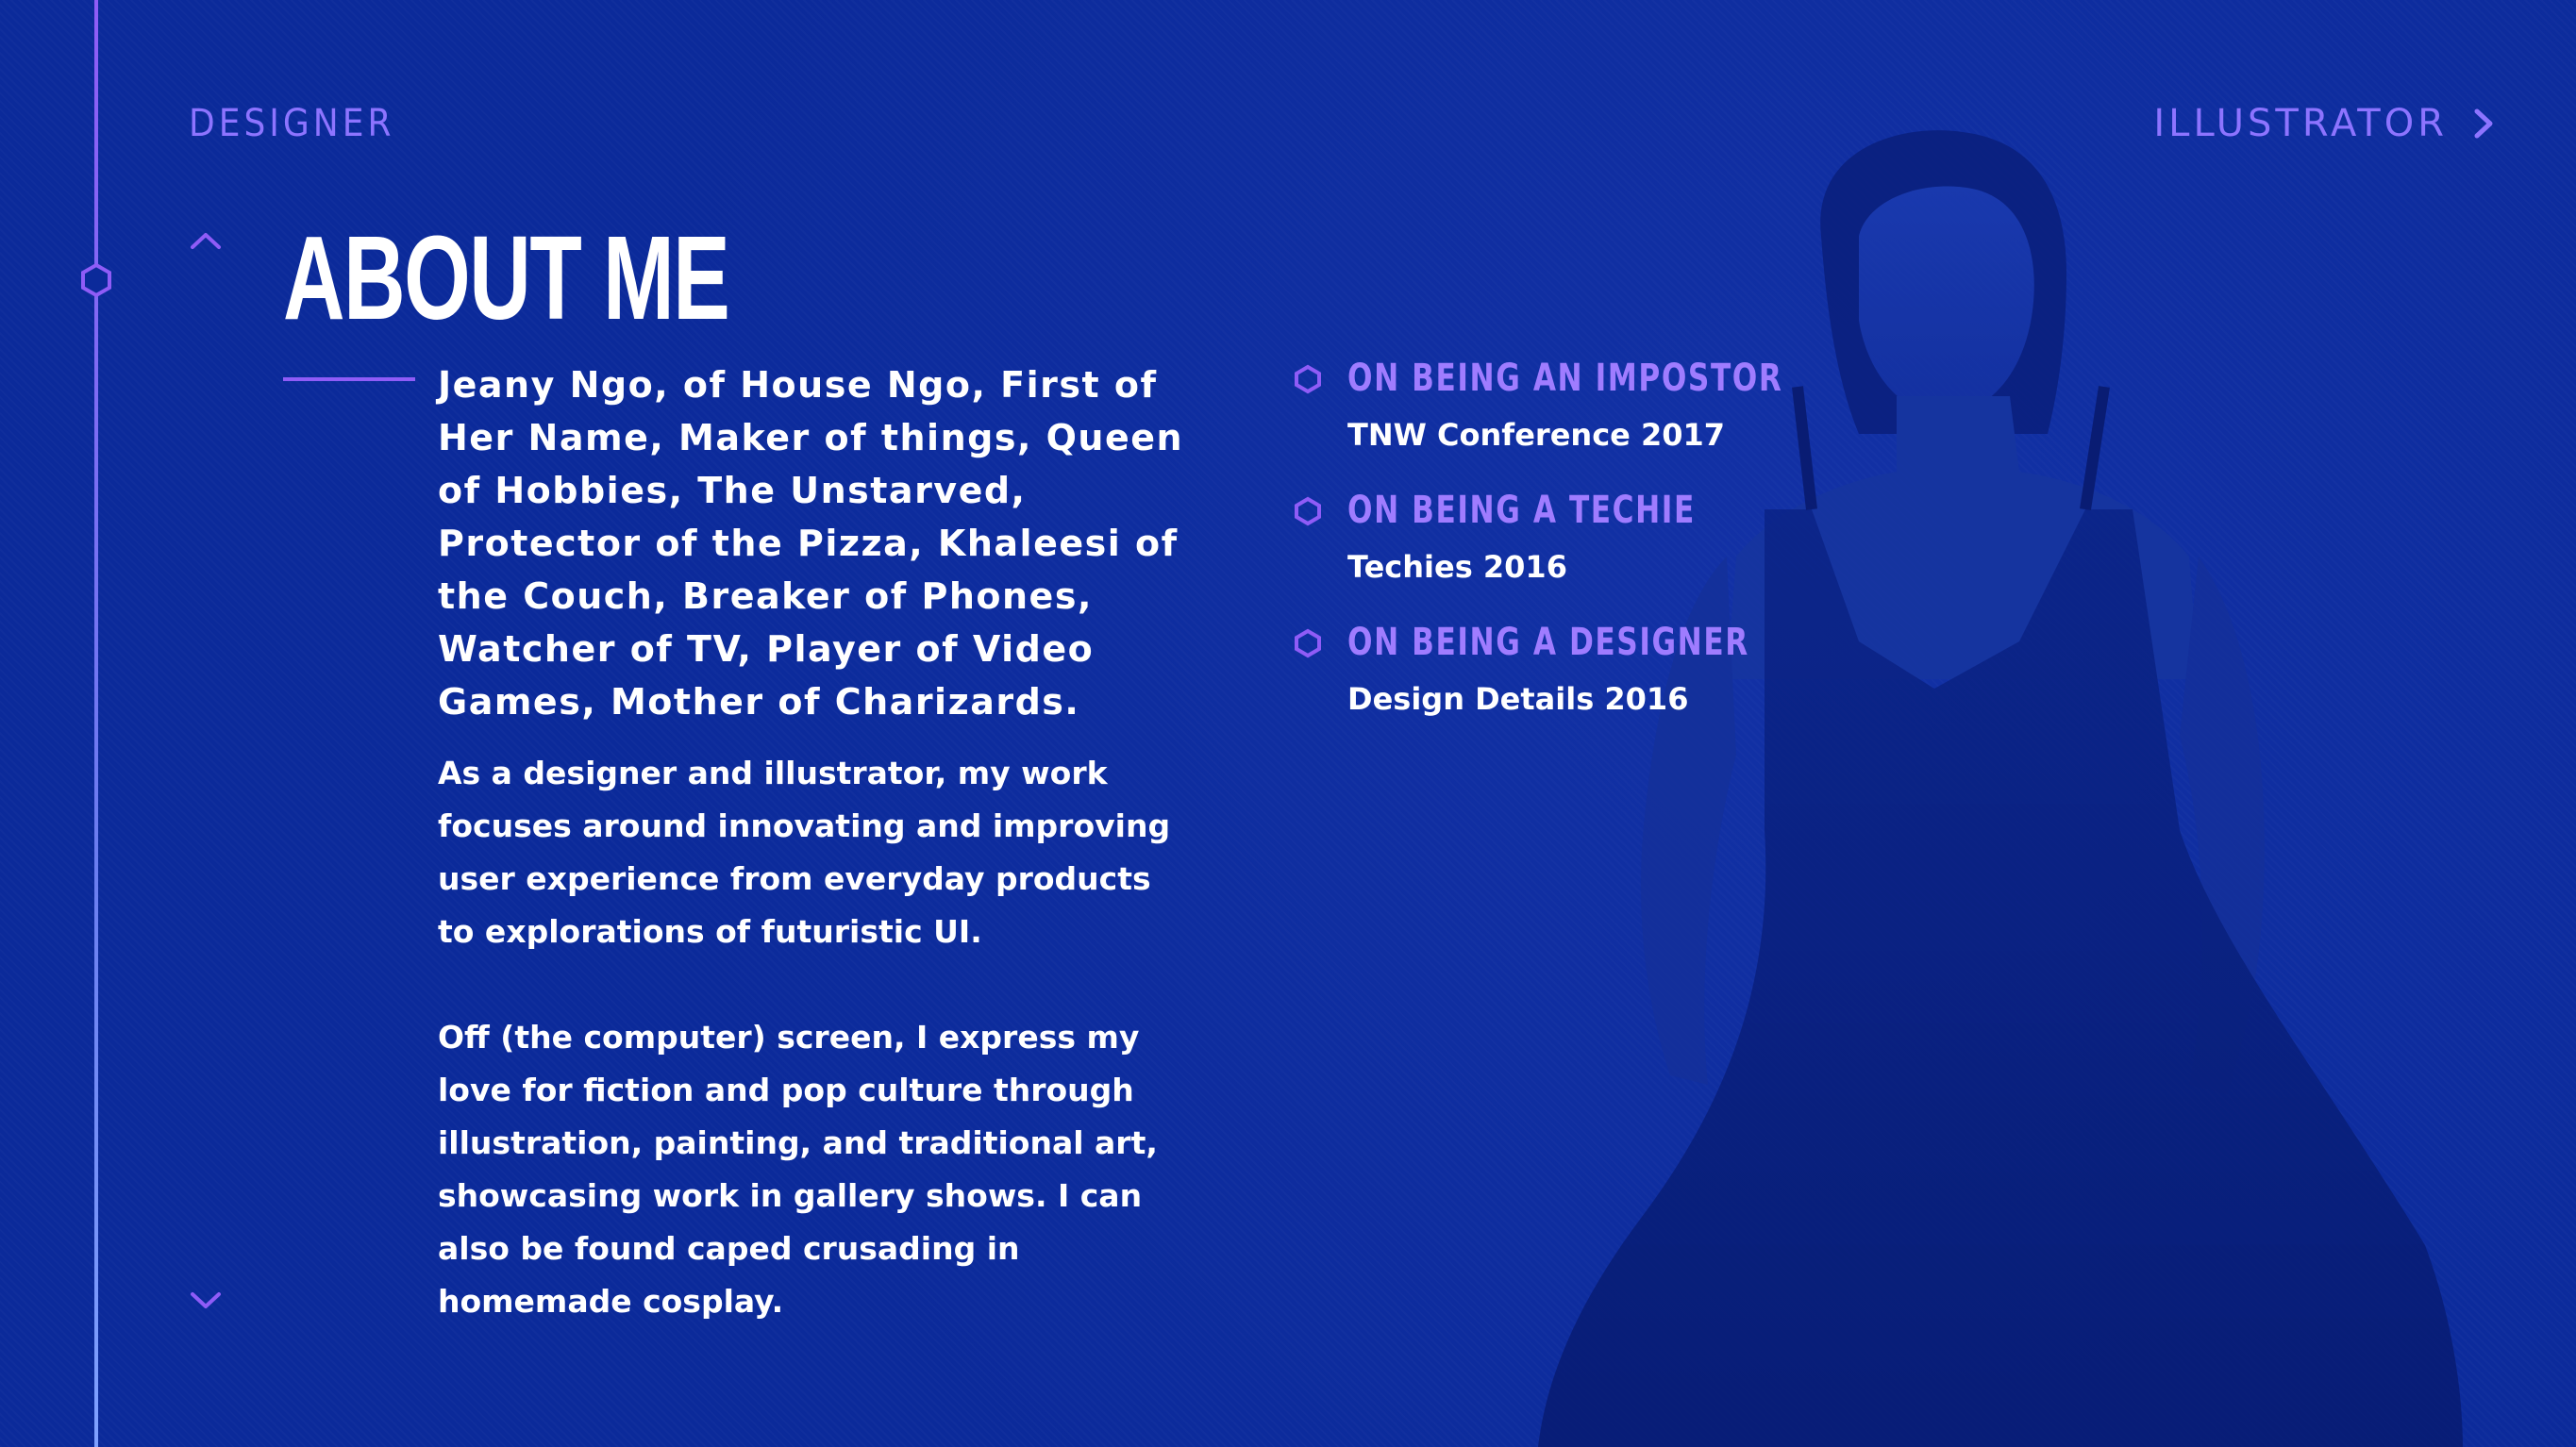  I want to click on chevron-down-icon, so click(206, 1301).